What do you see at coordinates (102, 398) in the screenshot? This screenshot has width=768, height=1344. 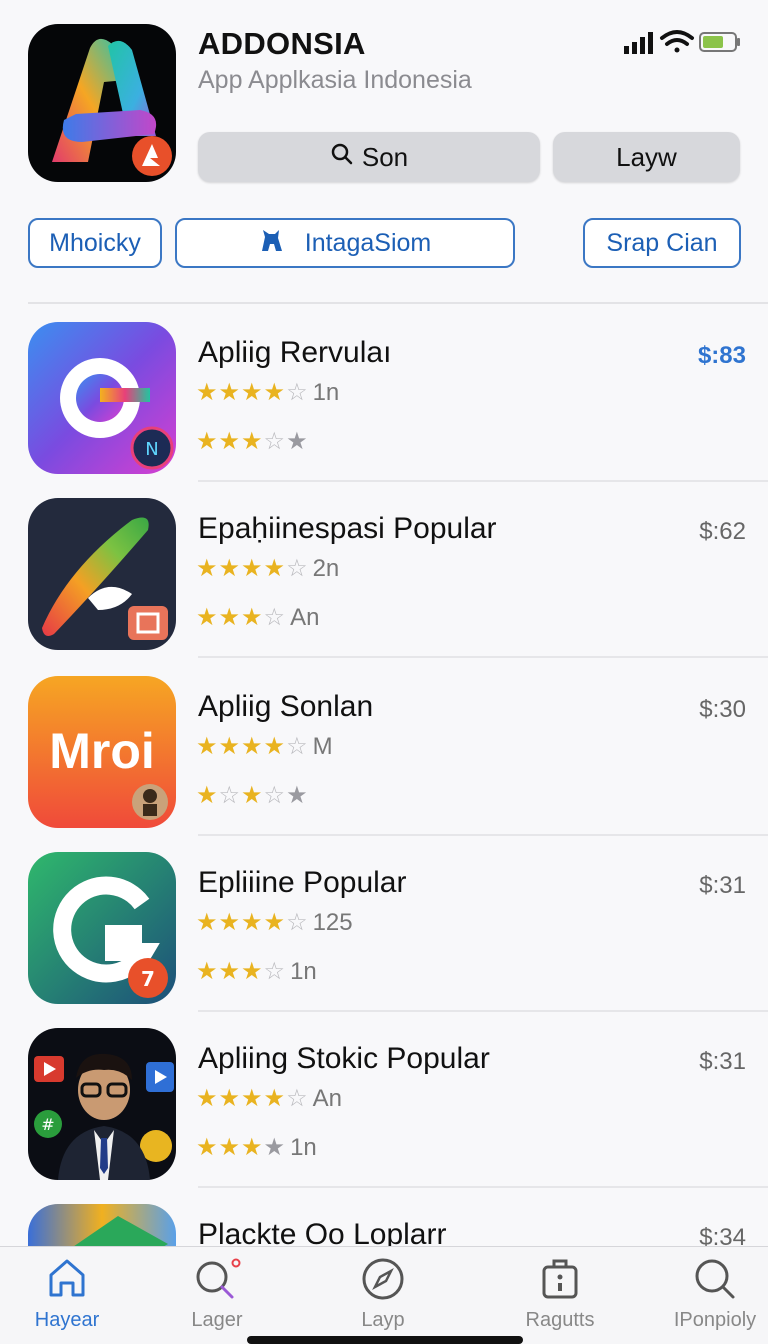 I see `g-logo-icon: N` at bounding box center [102, 398].